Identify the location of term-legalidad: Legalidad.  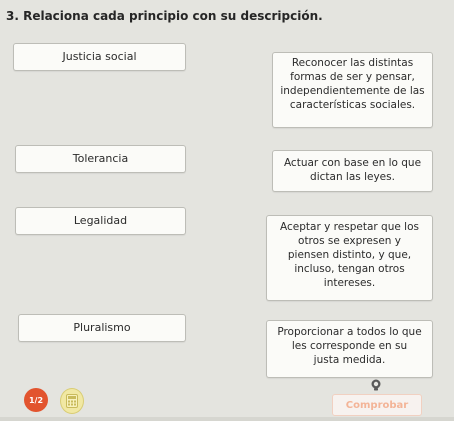
(100, 221).